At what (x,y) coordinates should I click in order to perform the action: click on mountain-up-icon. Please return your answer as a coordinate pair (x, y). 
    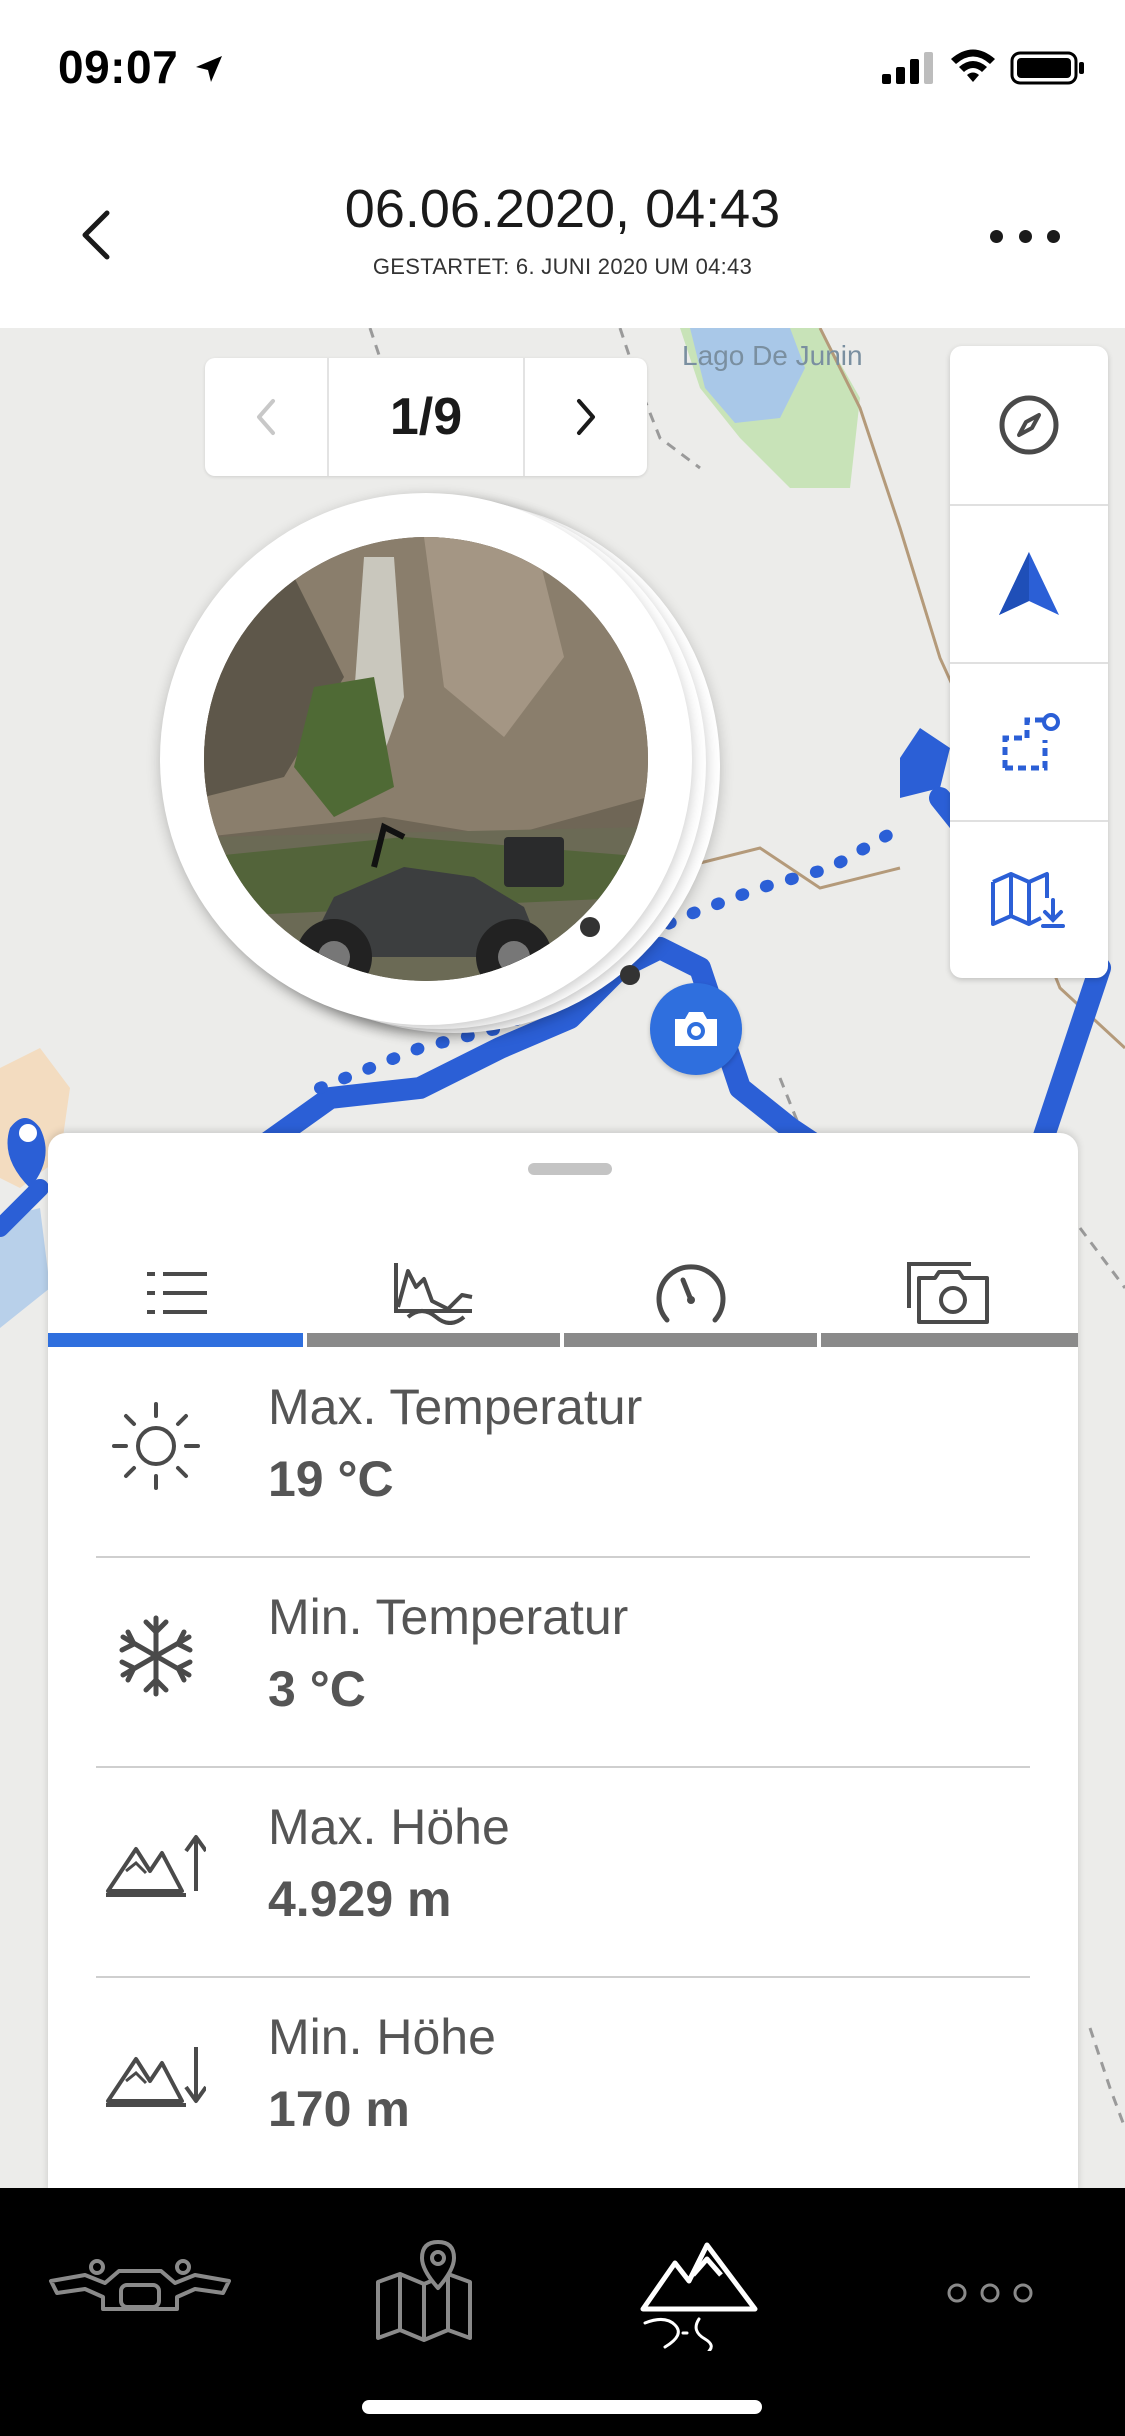
    Looking at the image, I should click on (156, 1866).